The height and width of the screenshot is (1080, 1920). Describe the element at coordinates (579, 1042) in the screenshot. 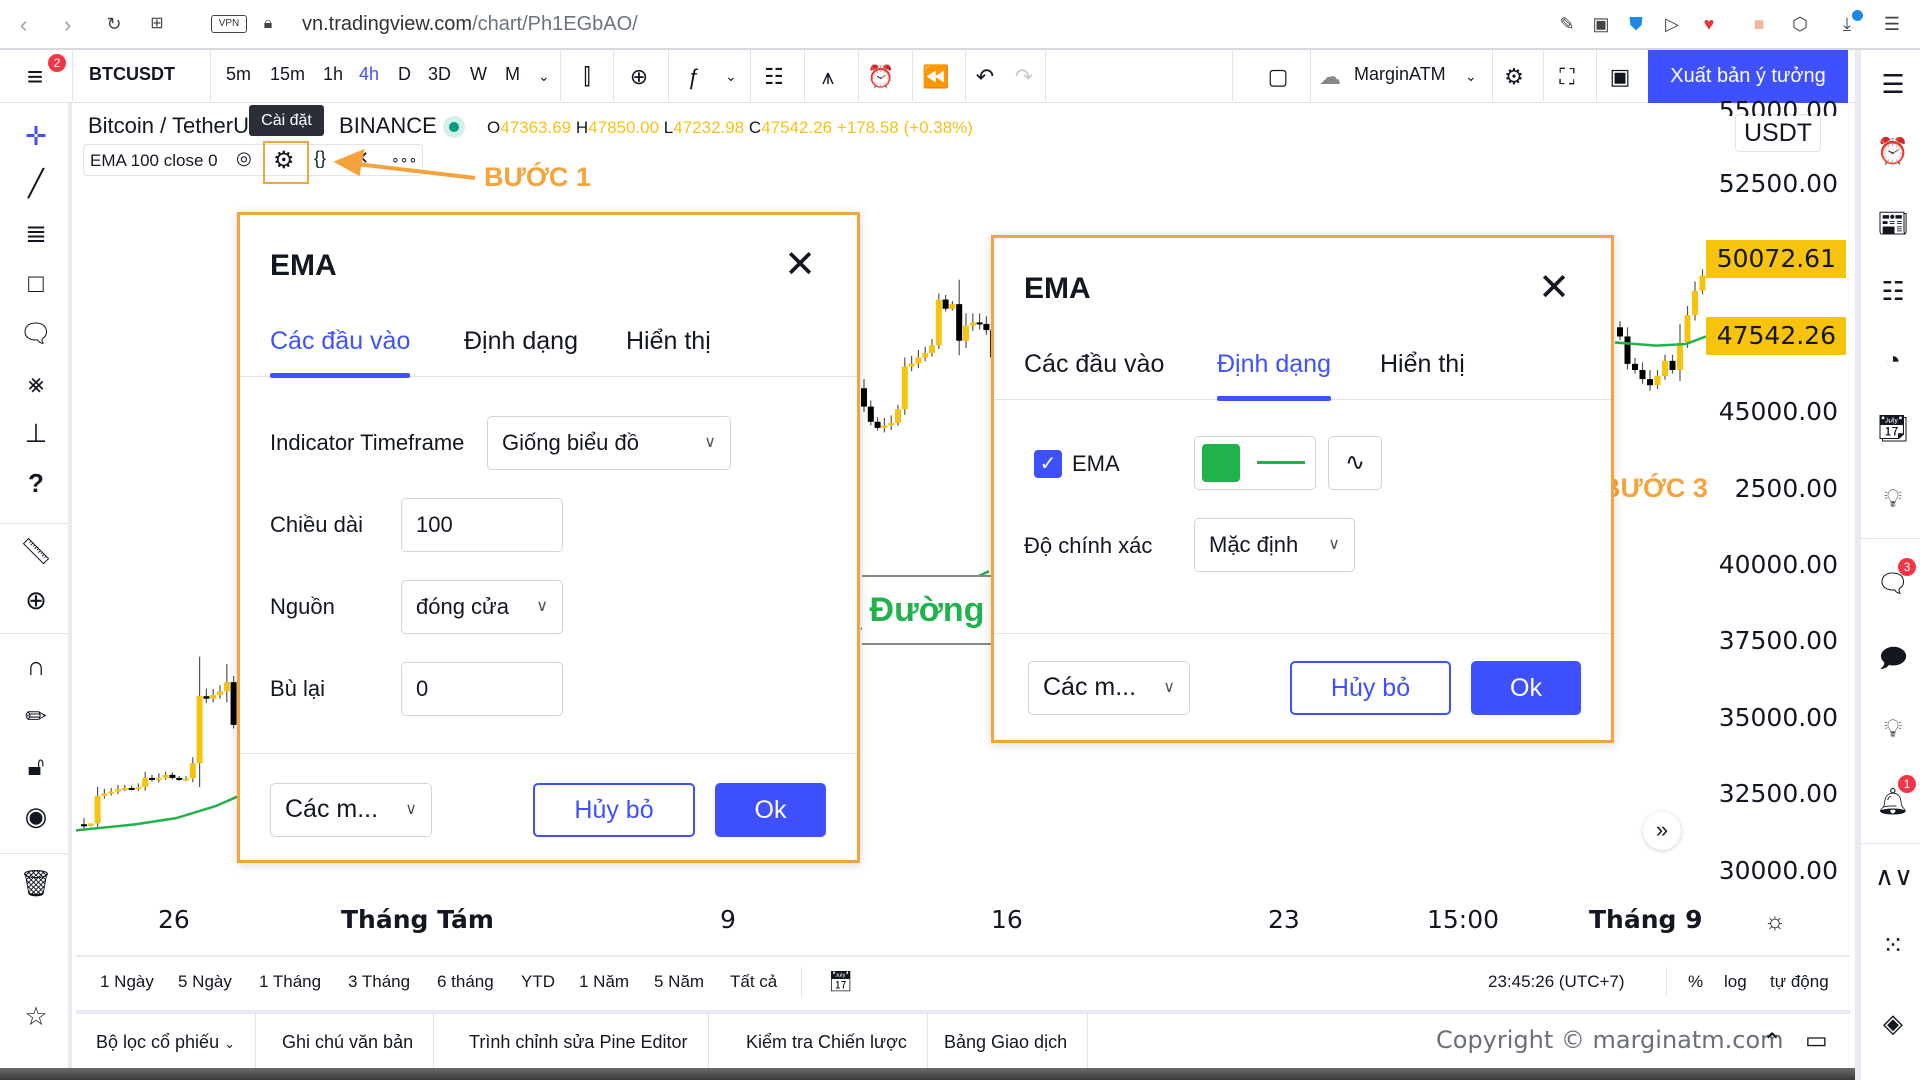

I see `tab-pine-editor: Trình chỉnh sửa Pine Editor` at that location.